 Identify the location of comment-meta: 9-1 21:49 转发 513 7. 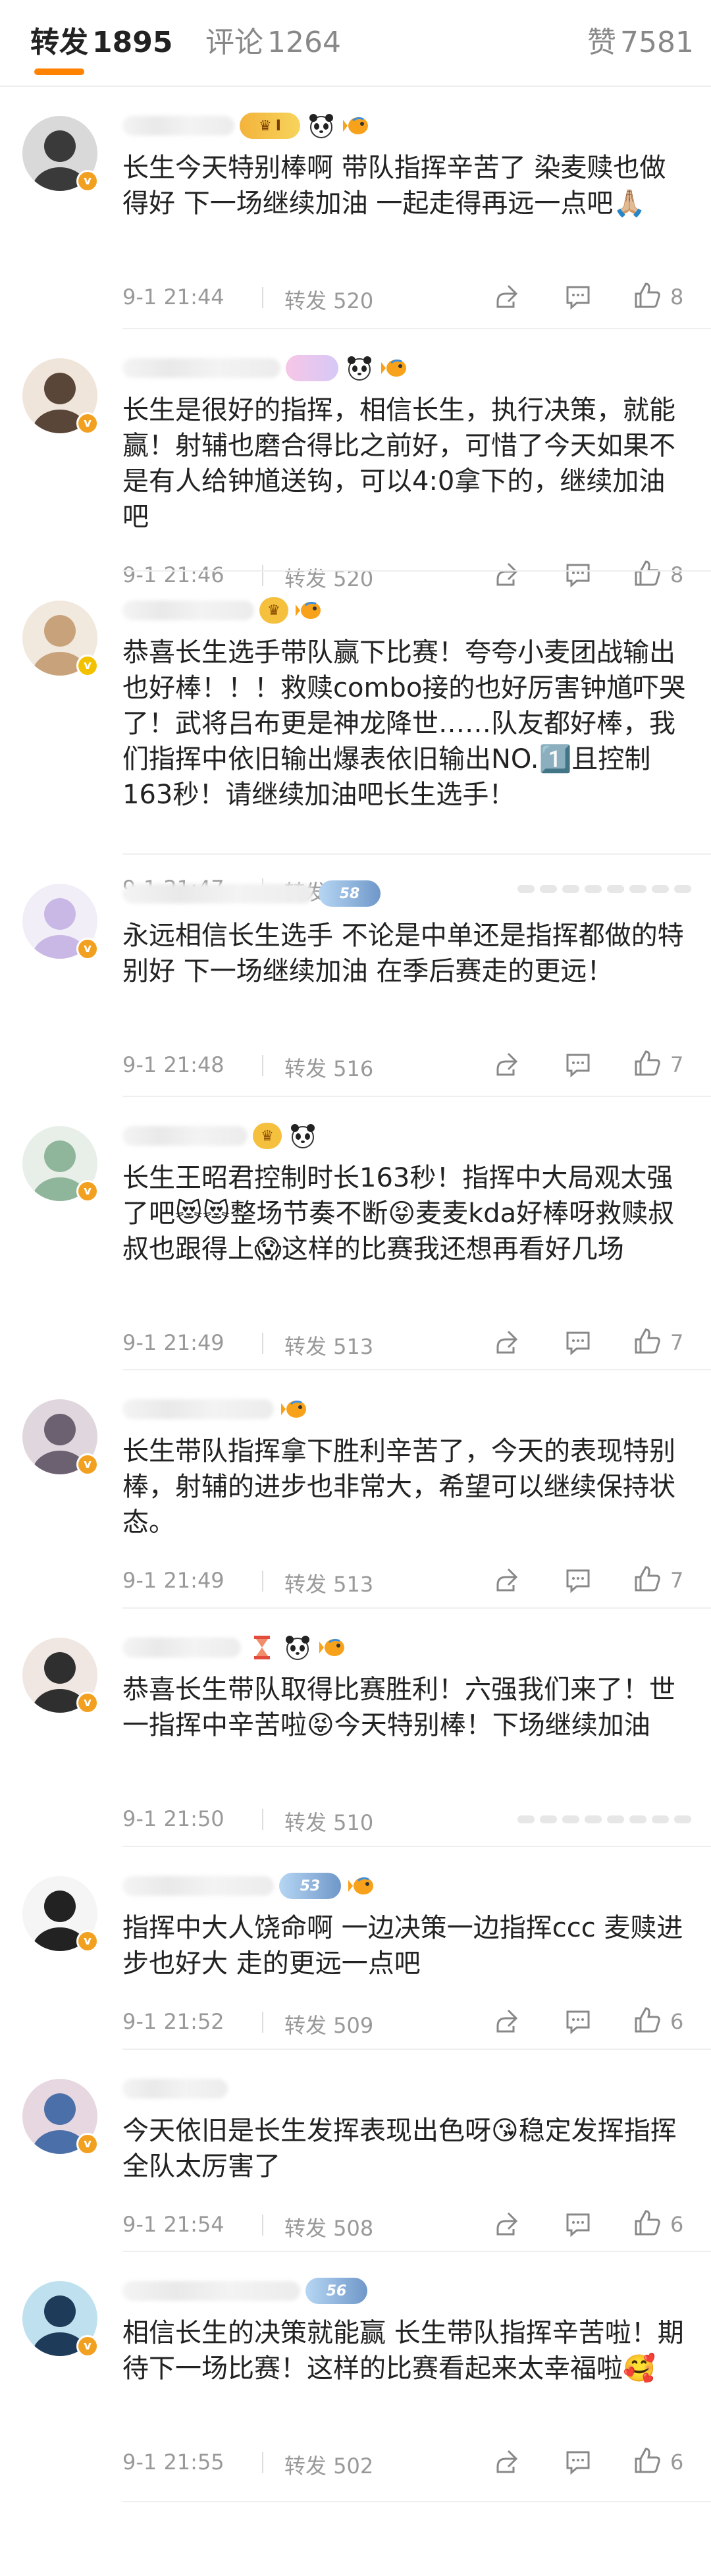
(408, 1342).